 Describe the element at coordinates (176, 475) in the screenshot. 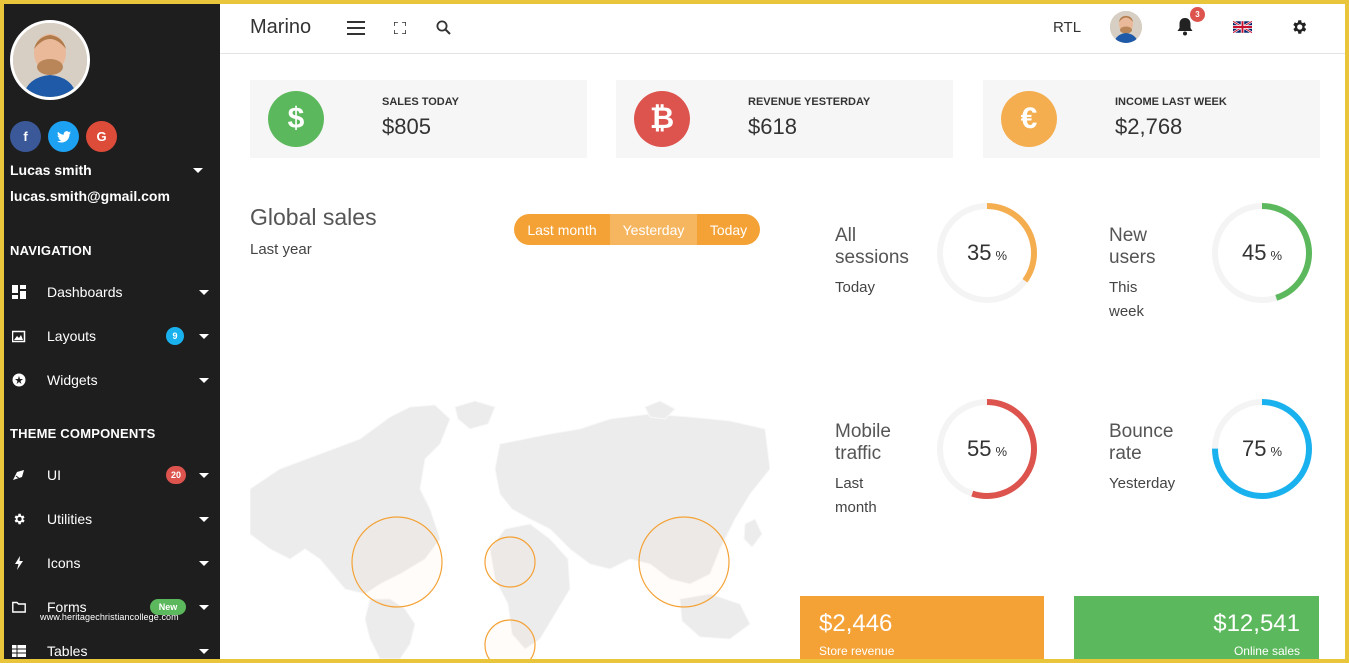

I see `ui-badge: 20` at that location.